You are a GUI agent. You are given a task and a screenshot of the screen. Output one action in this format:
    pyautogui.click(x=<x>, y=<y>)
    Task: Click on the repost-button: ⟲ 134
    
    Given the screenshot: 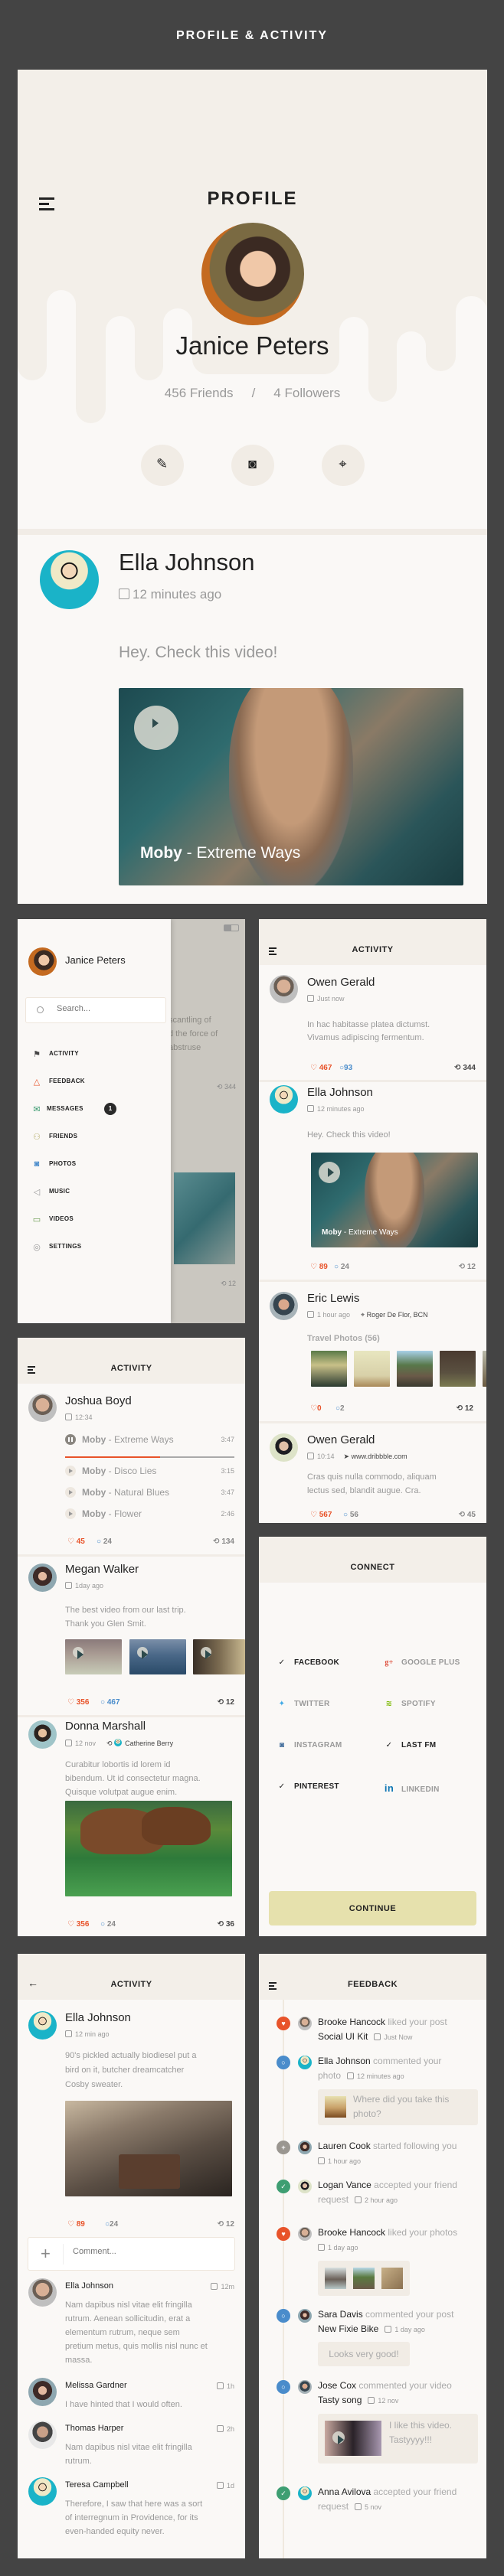 What is the action you would take?
    pyautogui.click(x=223, y=1541)
    